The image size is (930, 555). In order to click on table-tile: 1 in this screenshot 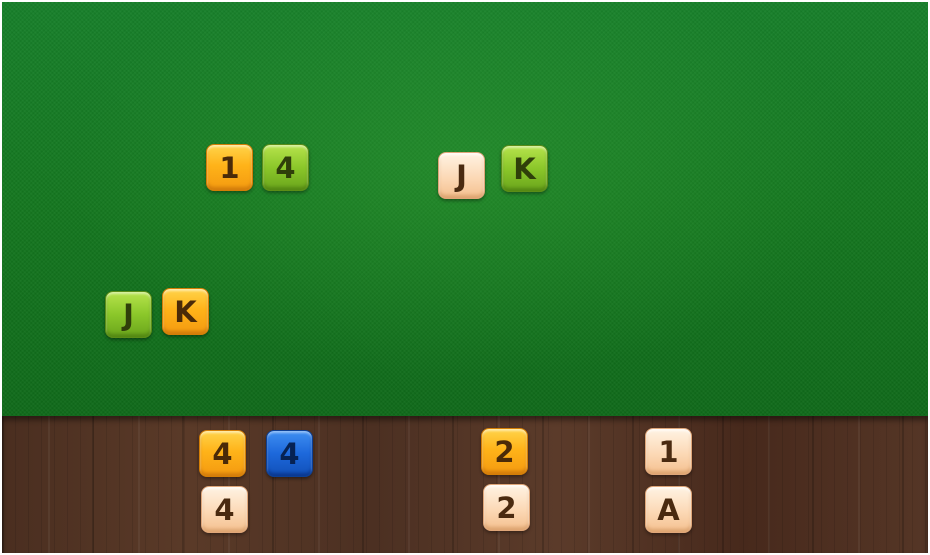, I will do `click(229, 167)`.